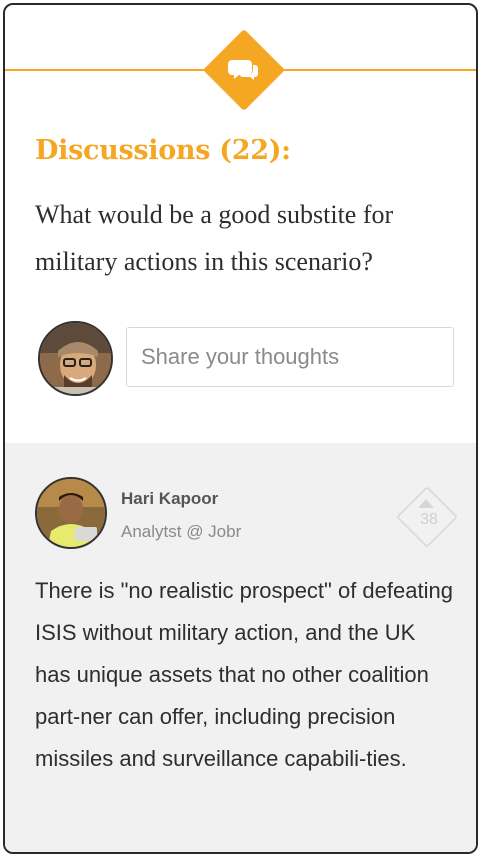 The image size is (481, 857). What do you see at coordinates (181, 531) in the screenshot?
I see `commenter-role: Analytst @ Jobr` at bounding box center [181, 531].